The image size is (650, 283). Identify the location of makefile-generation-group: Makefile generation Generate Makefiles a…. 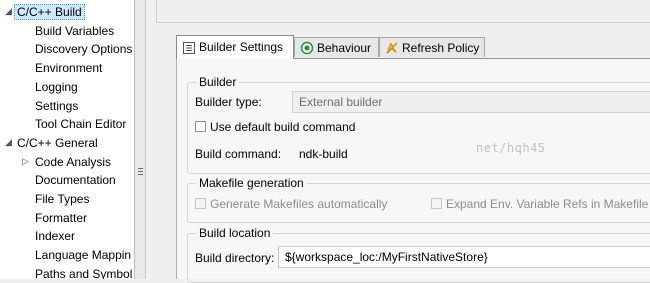
(418, 199).